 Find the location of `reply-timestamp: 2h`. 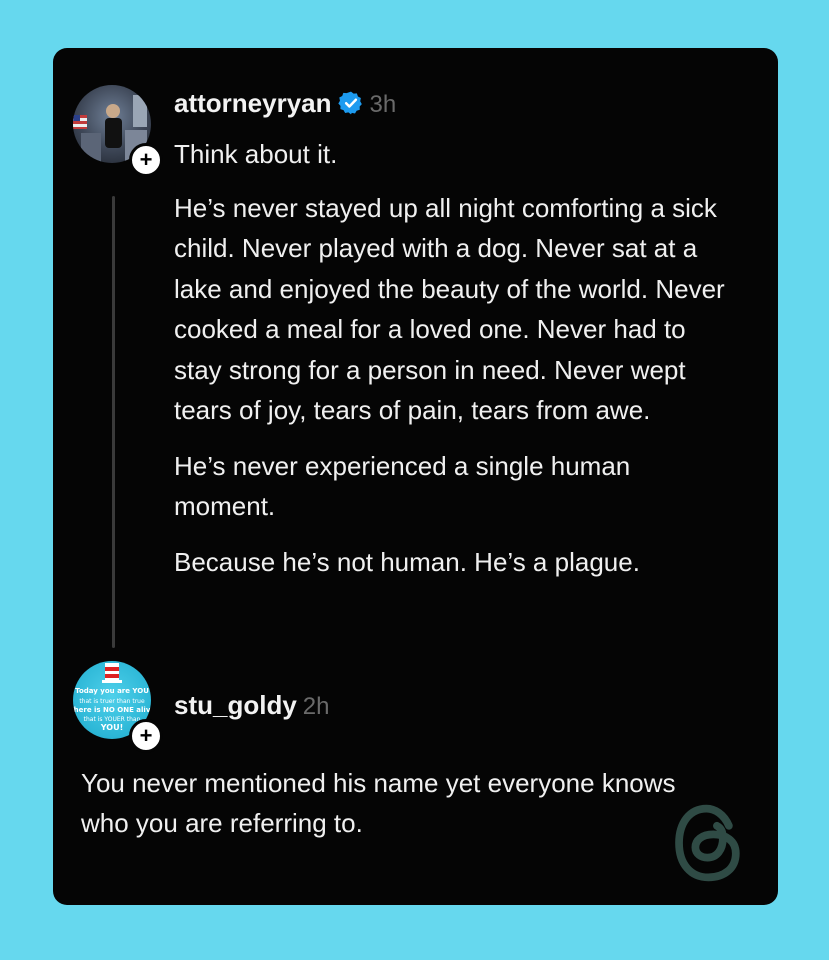

reply-timestamp: 2h is located at coordinates (316, 706).